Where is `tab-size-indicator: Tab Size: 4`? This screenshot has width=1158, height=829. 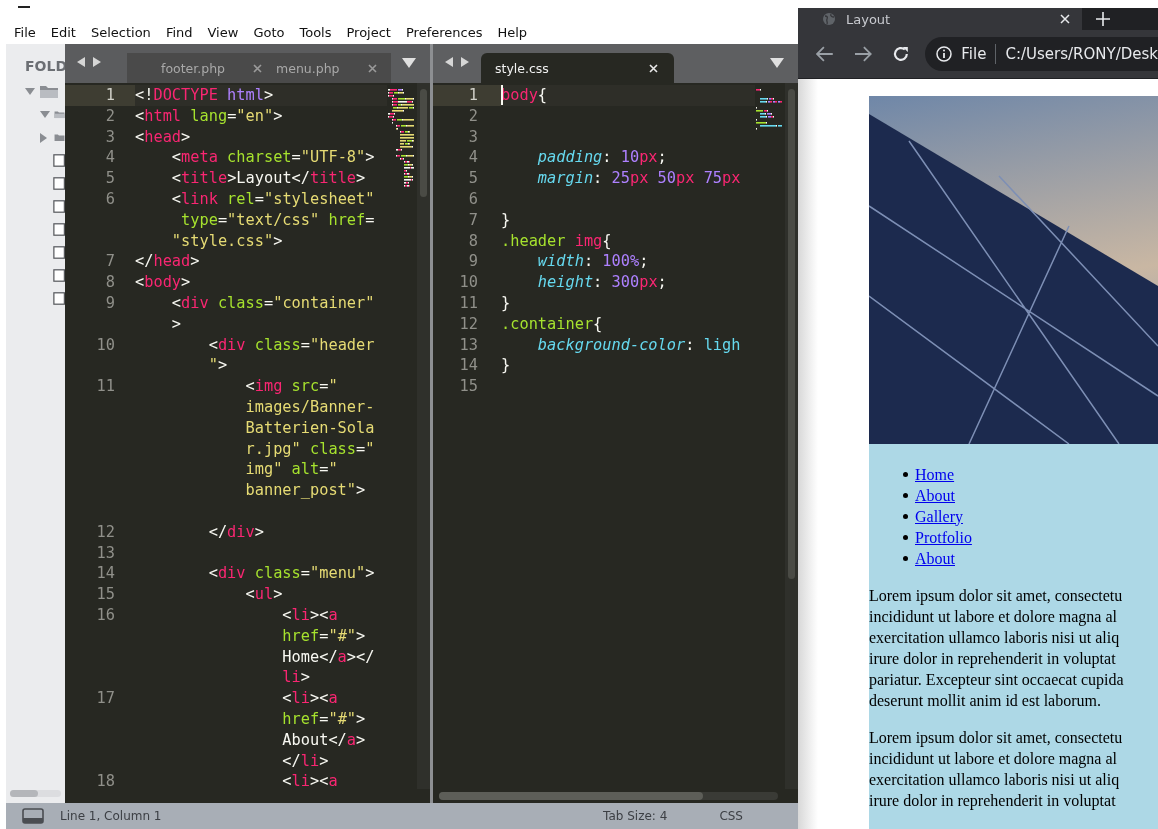
tab-size-indicator: Tab Size: 4 is located at coordinates (635, 816).